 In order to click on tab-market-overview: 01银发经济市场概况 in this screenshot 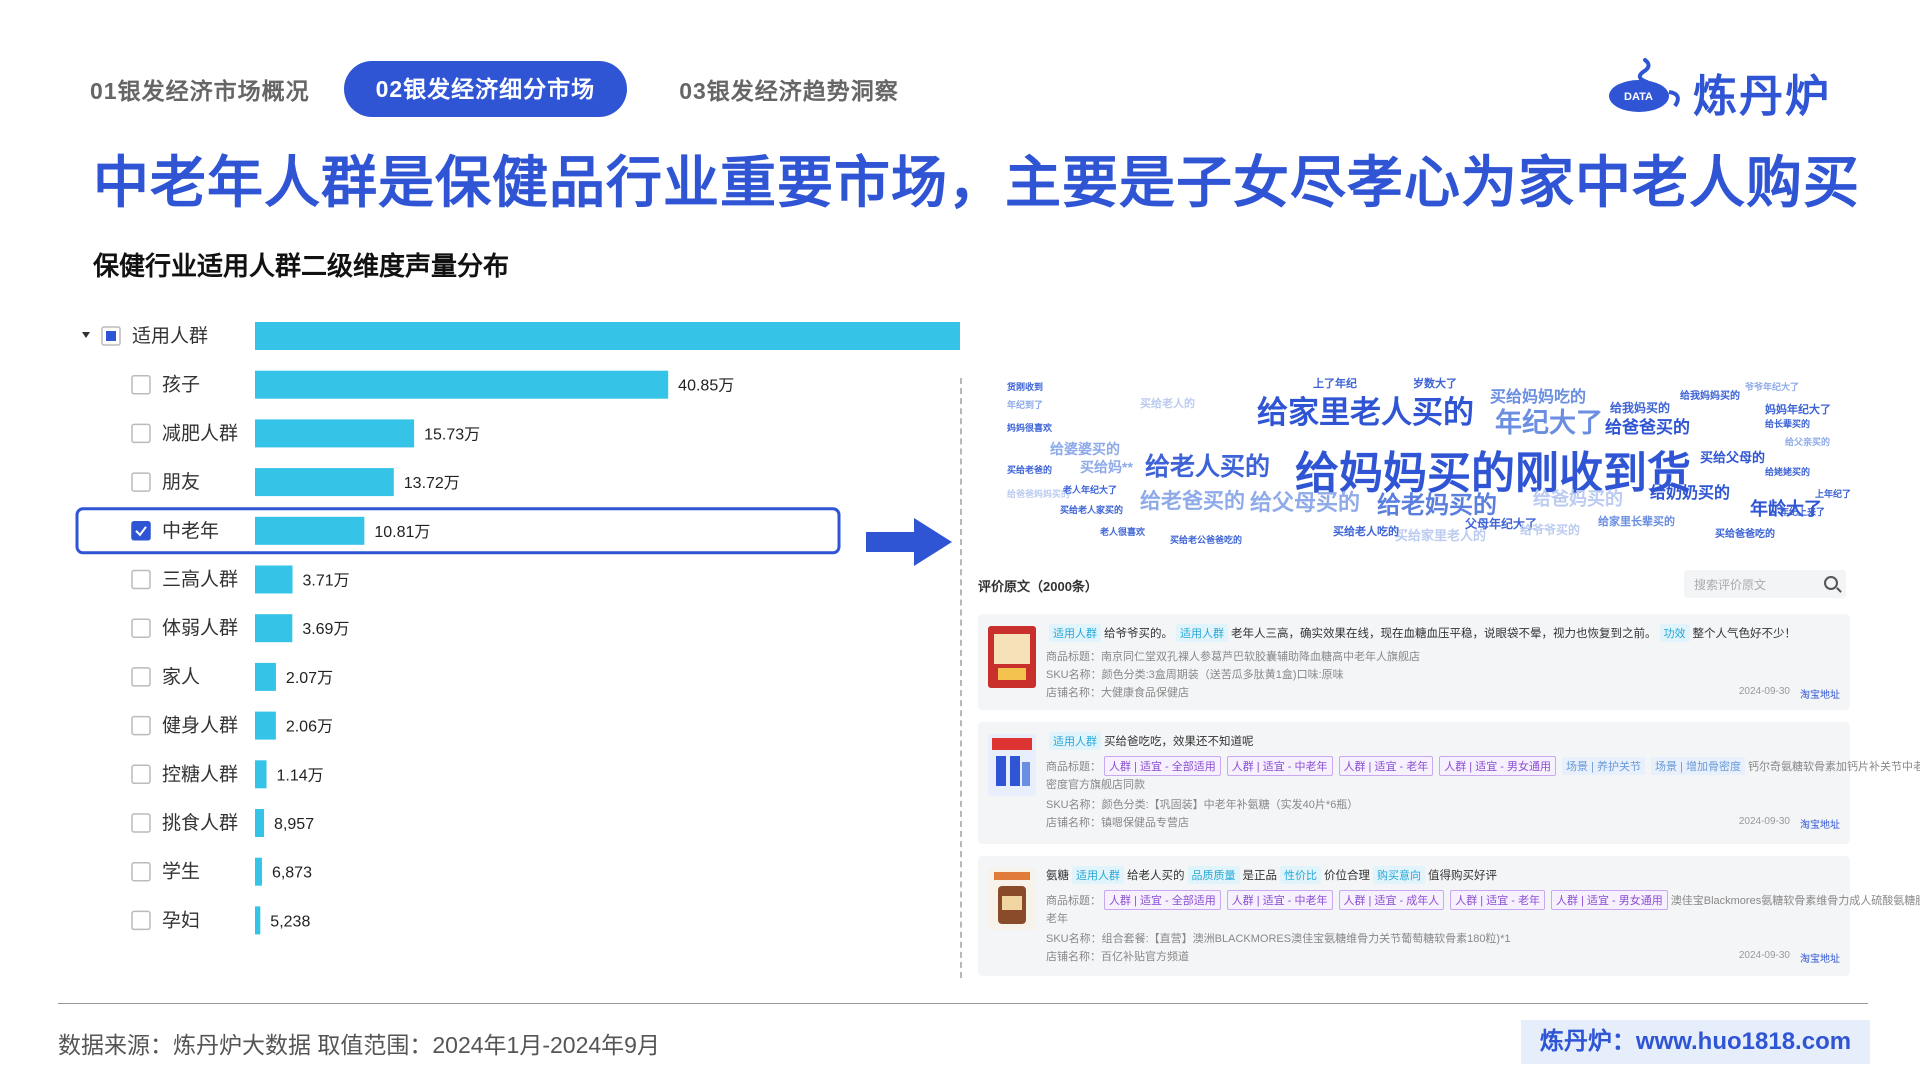, I will do `click(200, 89)`.